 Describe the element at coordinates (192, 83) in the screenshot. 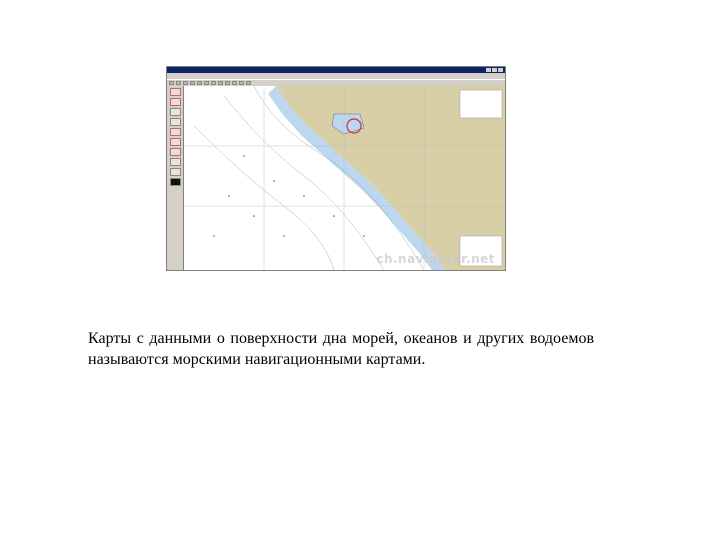

I see `toolbar-zoom-in-button` at that location.